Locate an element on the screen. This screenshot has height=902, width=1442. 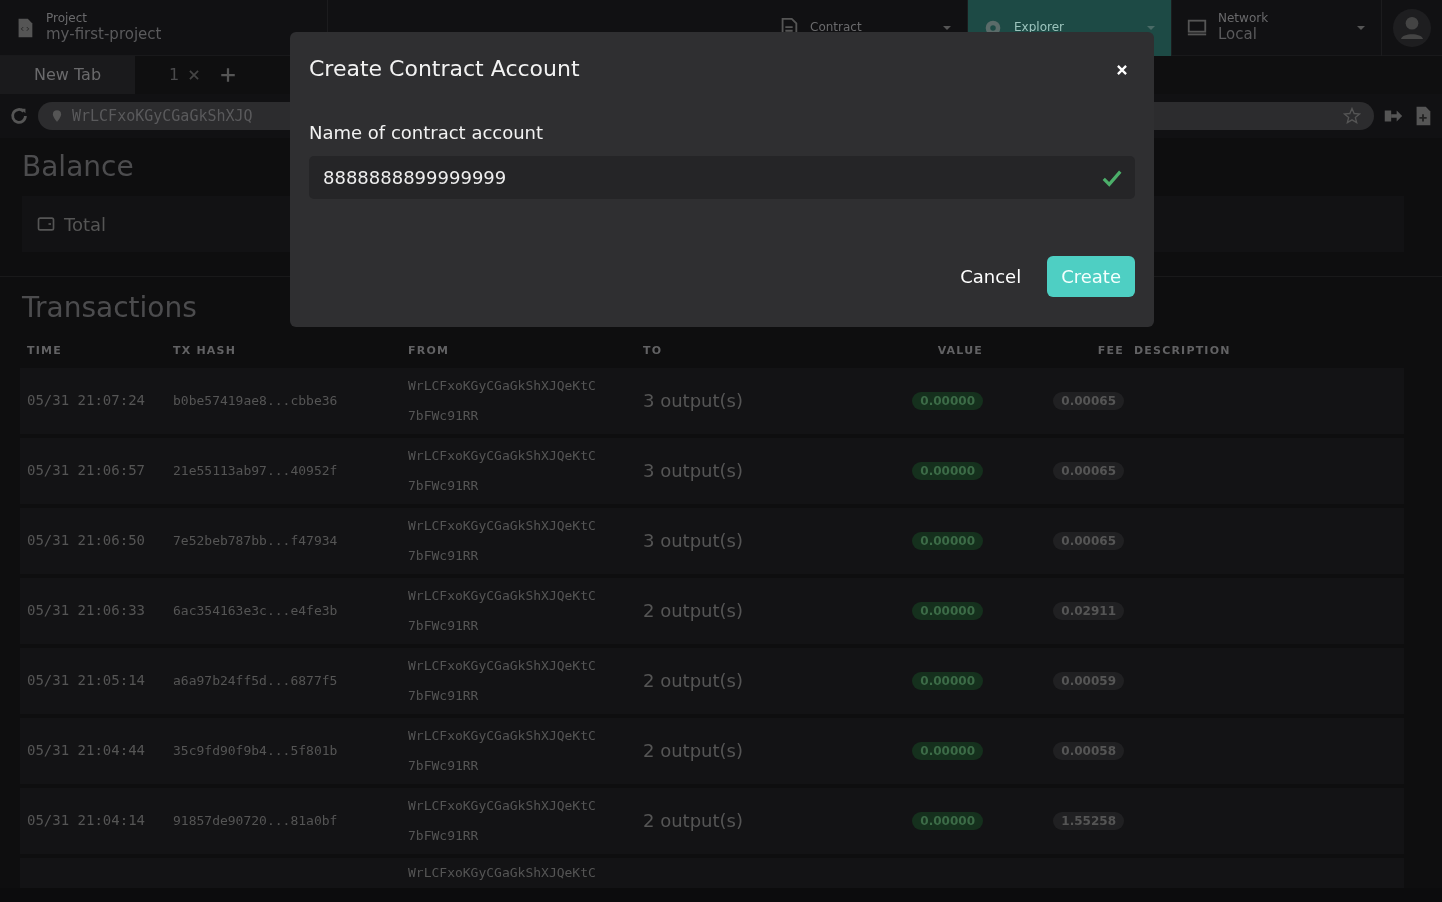
section-value: my-first-project is located at coordinates (104, 34).